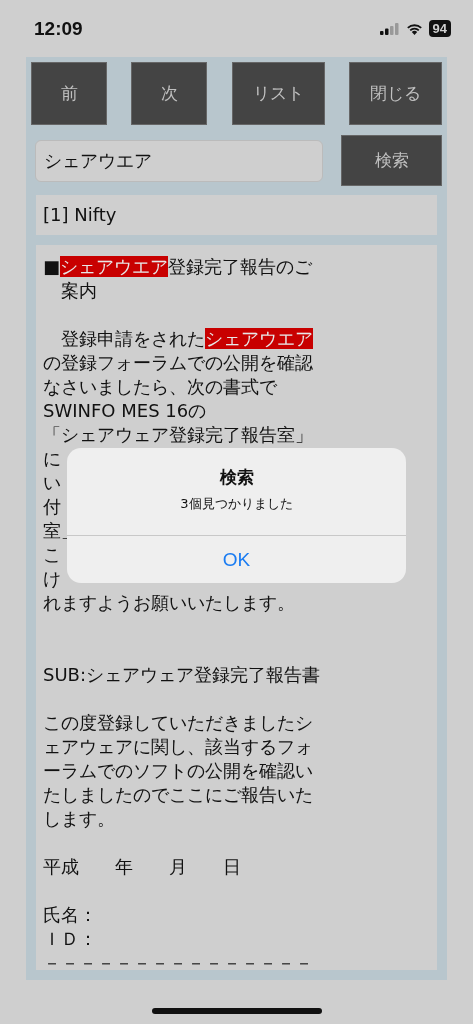 This screenshot has width=473, height=1024. What do you see at coordinates (52, 483) in the screenshot?
I see `body-text-line: い` at bounding box center [52, 483].